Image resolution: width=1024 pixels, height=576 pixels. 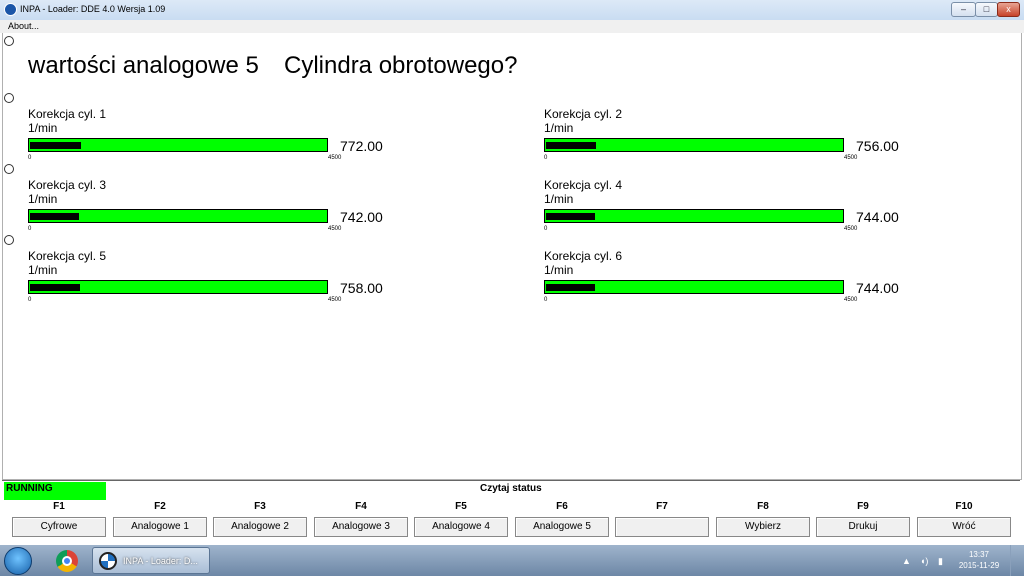 What do you see at coordinates (67, 185) in the screenshot?
I see `gauge-label: Korekcja cyl. 3` at bounding box center [67, 185].